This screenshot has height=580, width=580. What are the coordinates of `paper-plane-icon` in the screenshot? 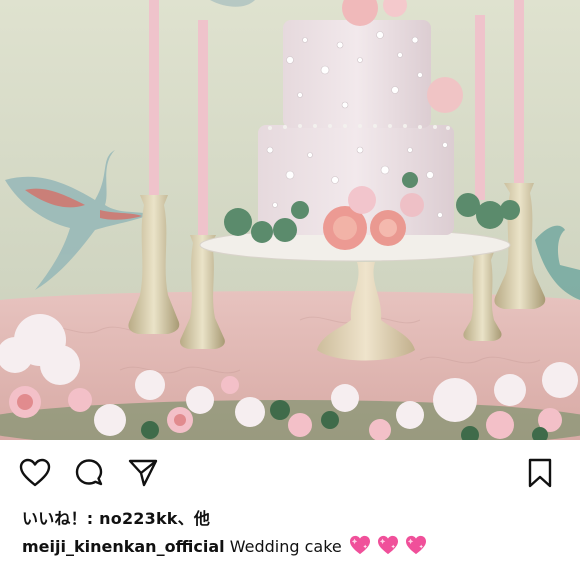 It's located at (143, 473).